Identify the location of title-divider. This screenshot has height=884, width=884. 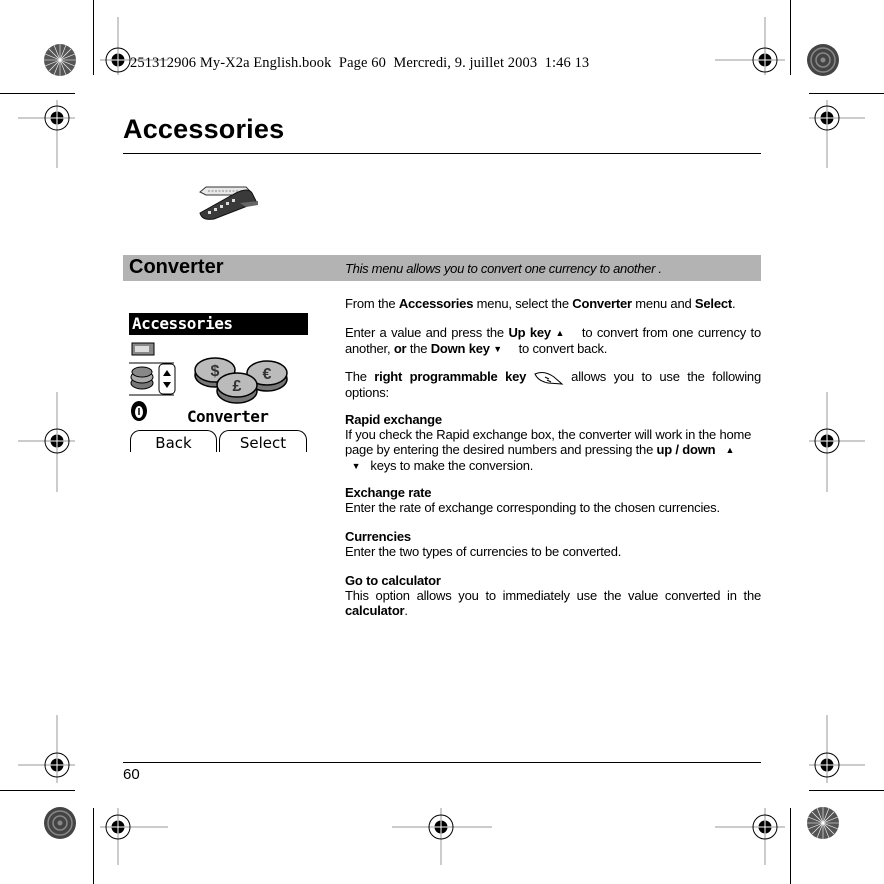
(442, 153).